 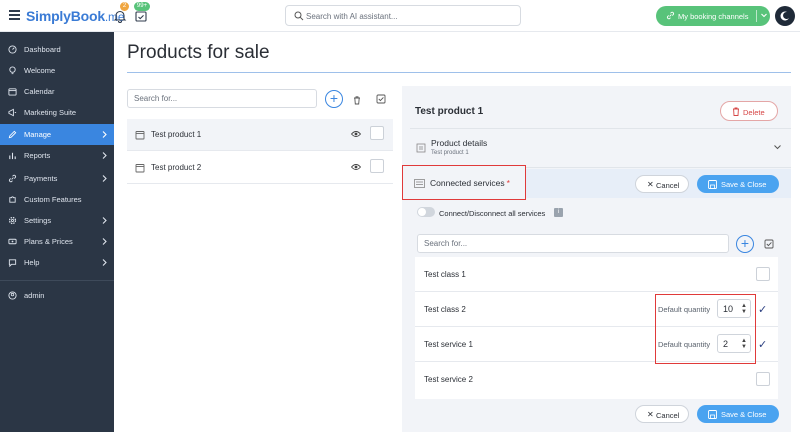 I want to click on sidebar-item-label: Custom Features, so click(x=53, y=199).